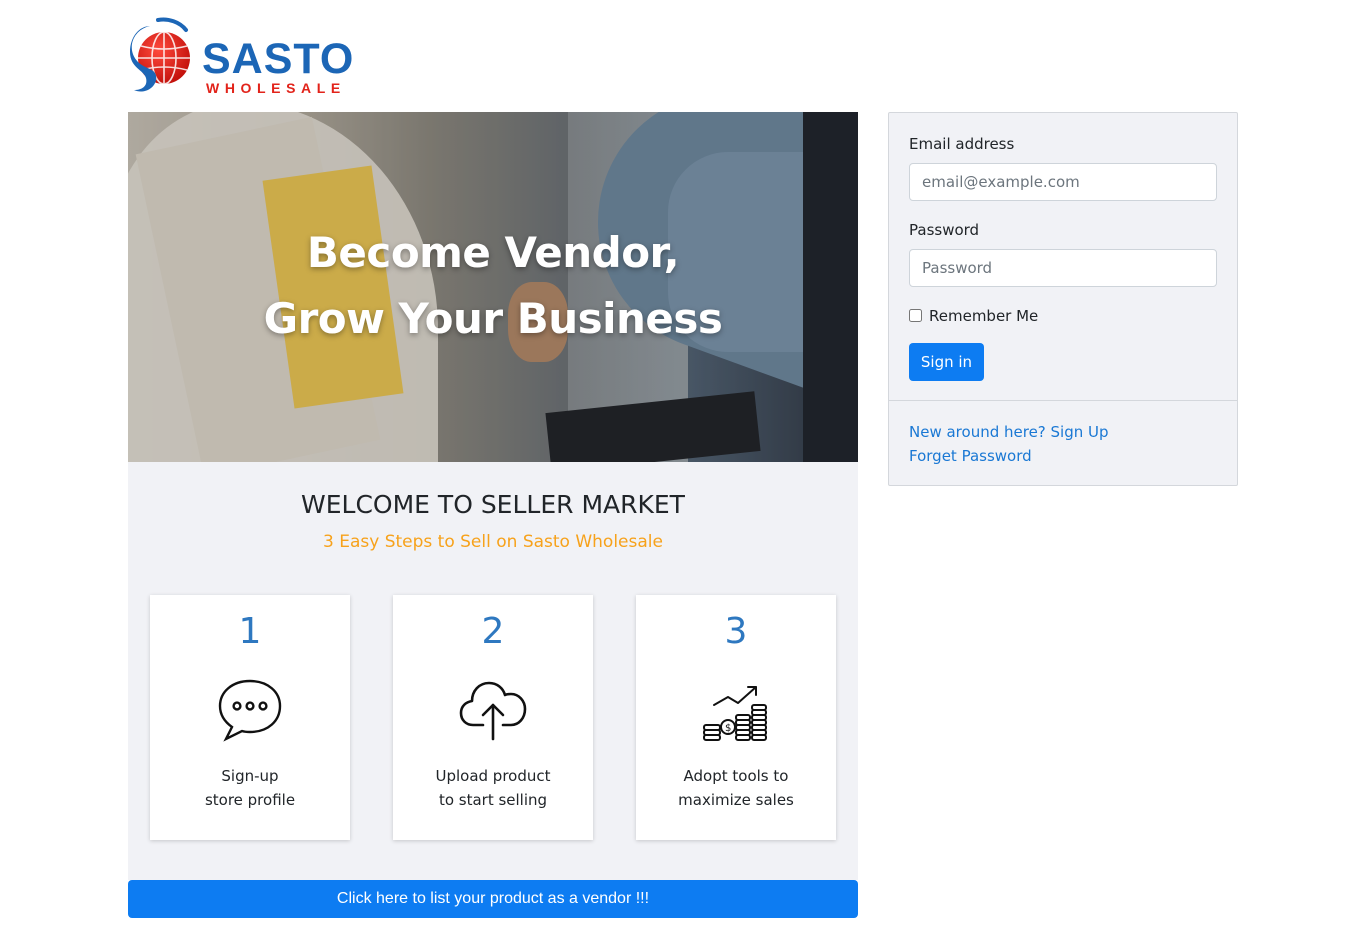 The width and height of the screenshot is (1366, 950). Describe the element at coordinates (160, 54) in the screenshot. I see `globe-logo-icon` at that location.